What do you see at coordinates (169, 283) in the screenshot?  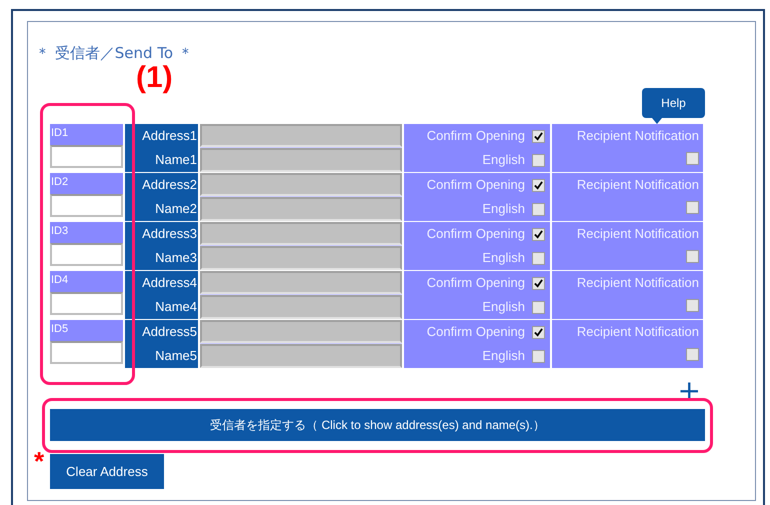 I see `address-label: Address4` at bounding box center [169, 283].